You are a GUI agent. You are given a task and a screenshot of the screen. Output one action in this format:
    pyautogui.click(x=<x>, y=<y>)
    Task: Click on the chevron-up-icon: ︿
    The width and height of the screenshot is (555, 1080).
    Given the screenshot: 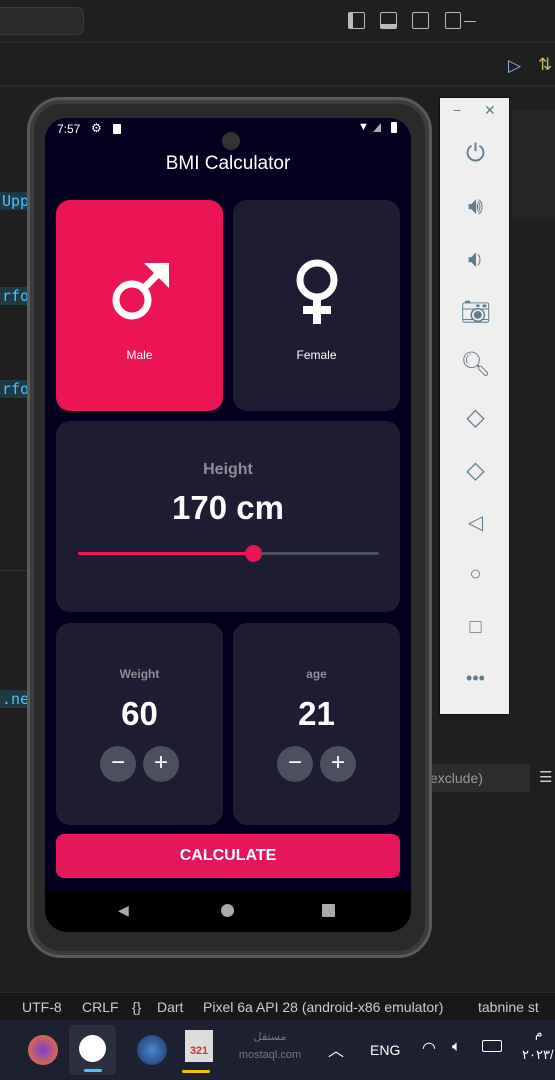 What is the action you would take?
    pyautogui.click(x=336, y=1049)
    